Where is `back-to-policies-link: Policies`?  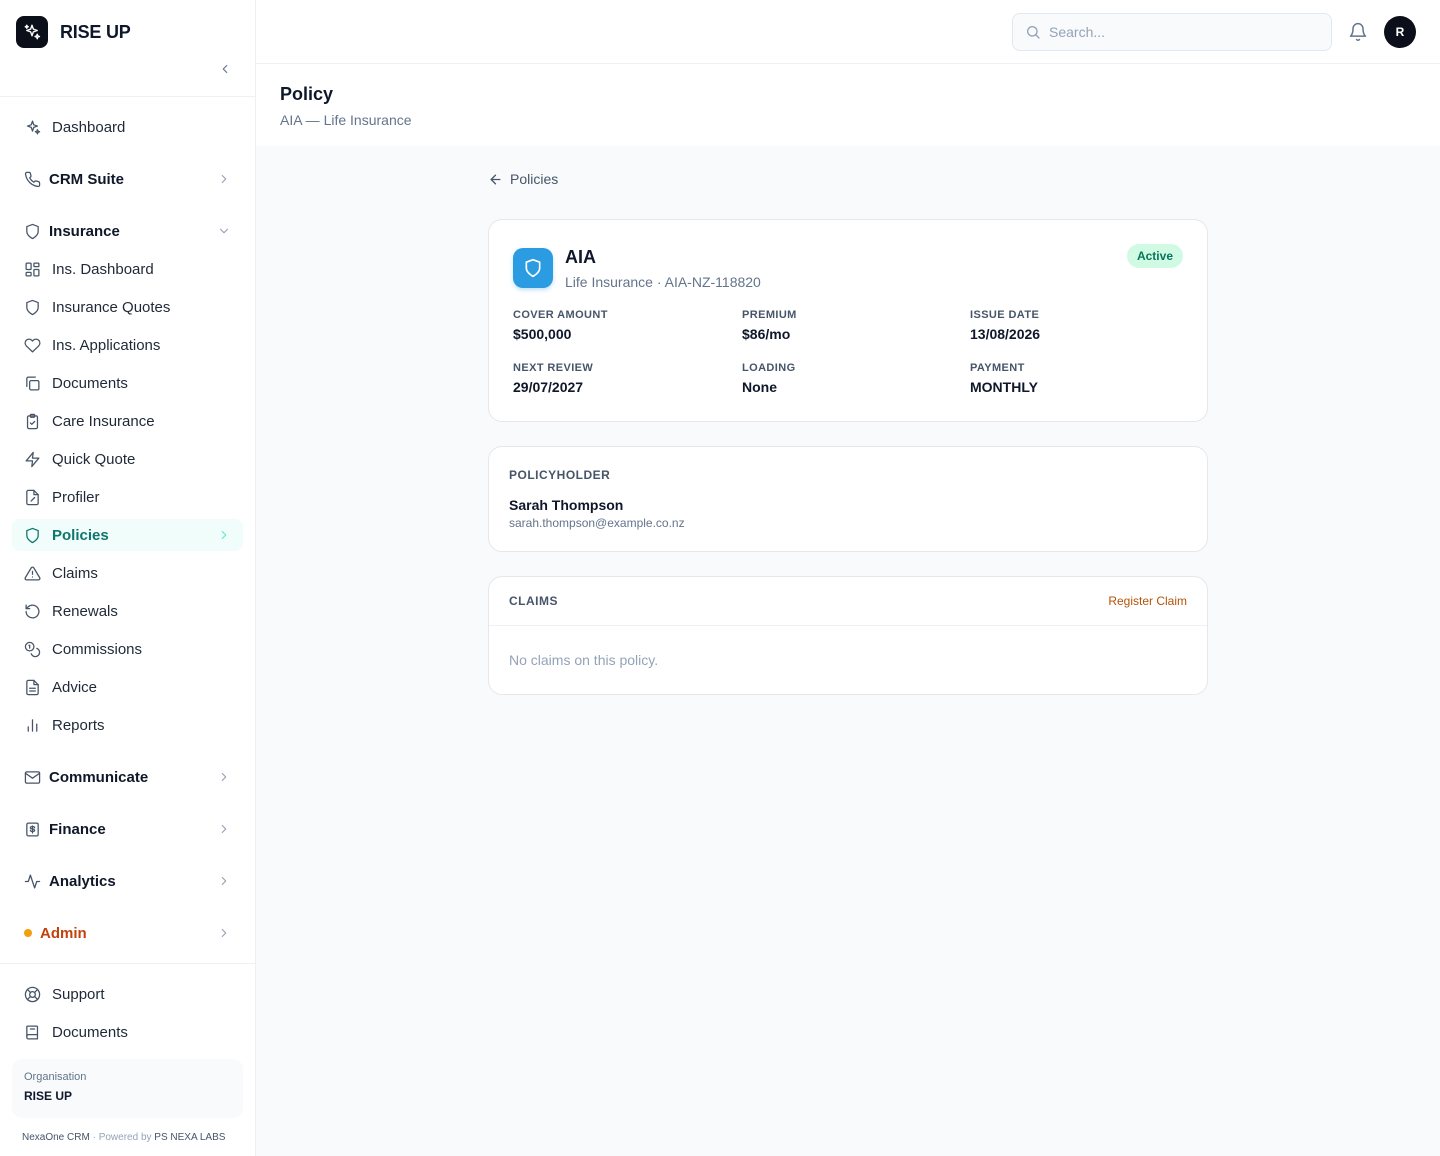 back-to-policies-link: Policies is located at coordinates (523, 179).